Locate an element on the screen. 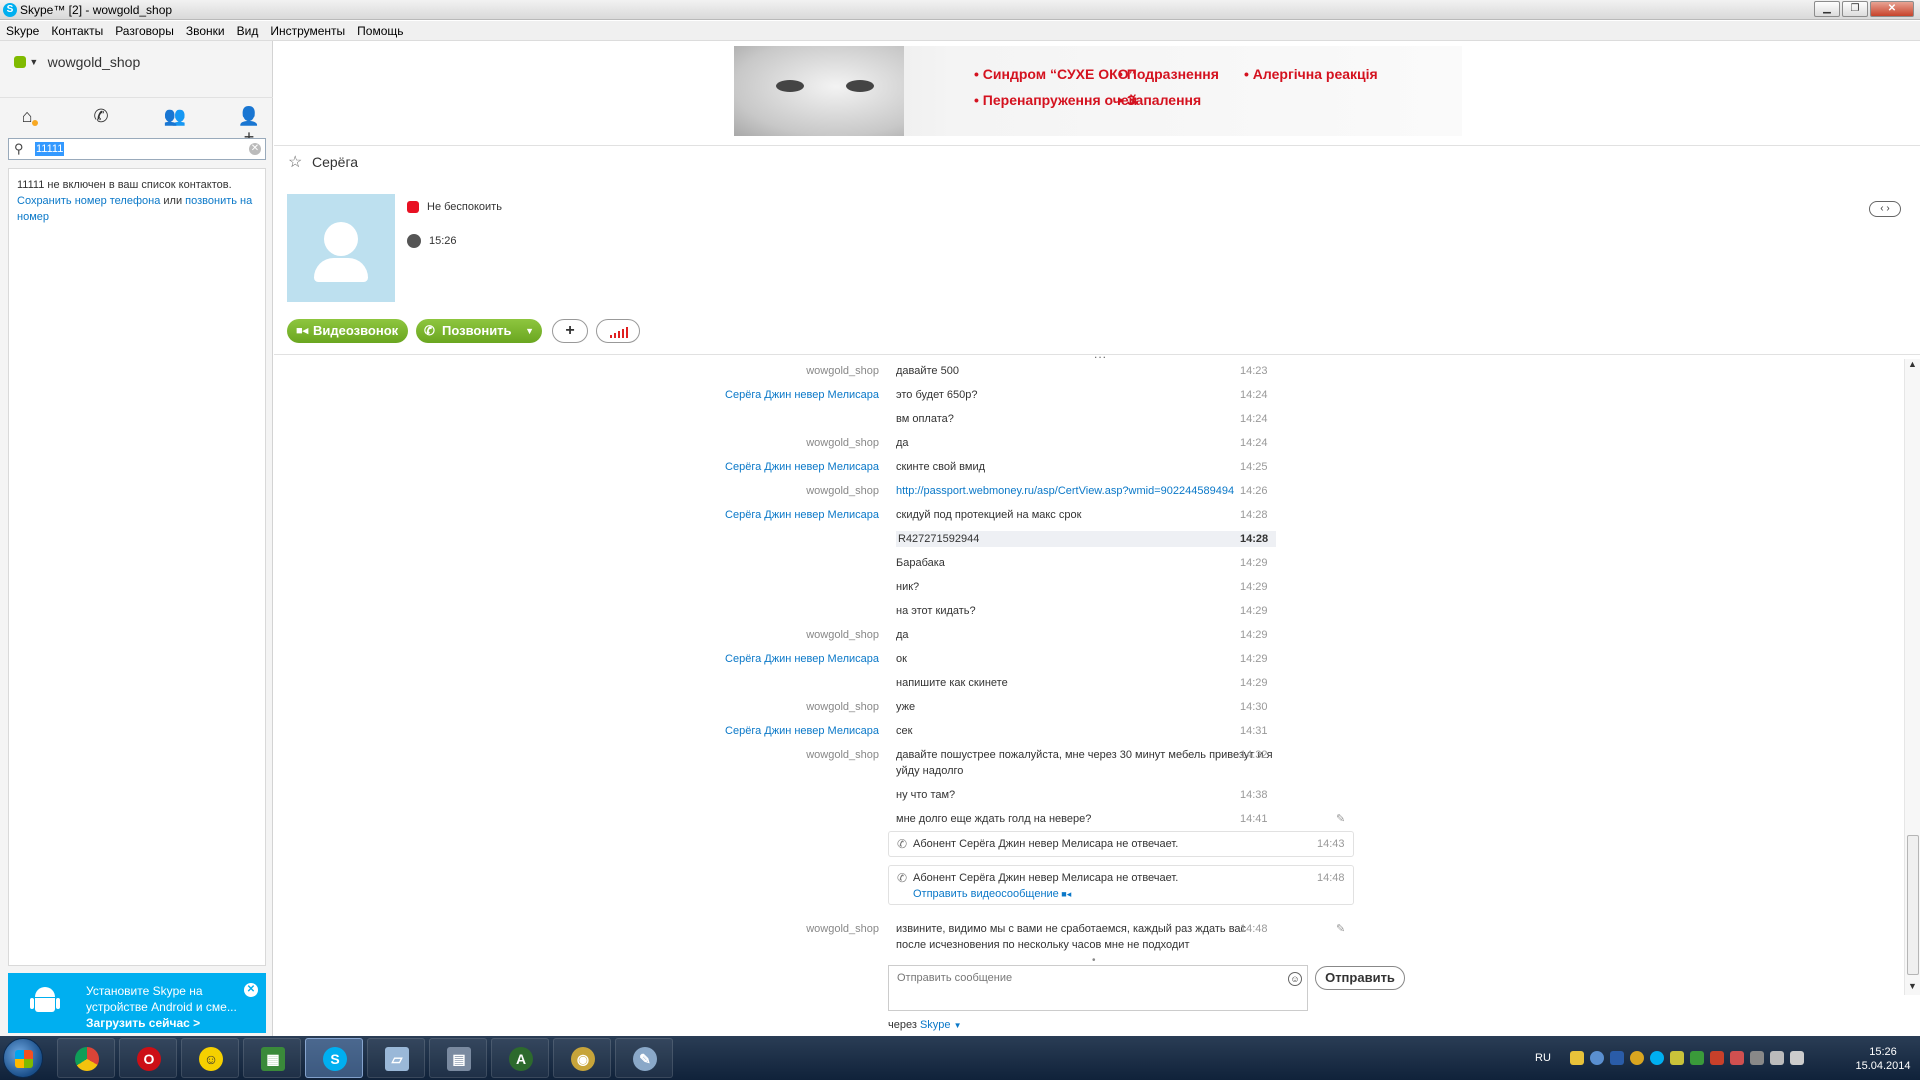 The height and width of the screenshot is (1080, 1920). scroll-up-icon: ▲ is located at coordinates (1912, 364).